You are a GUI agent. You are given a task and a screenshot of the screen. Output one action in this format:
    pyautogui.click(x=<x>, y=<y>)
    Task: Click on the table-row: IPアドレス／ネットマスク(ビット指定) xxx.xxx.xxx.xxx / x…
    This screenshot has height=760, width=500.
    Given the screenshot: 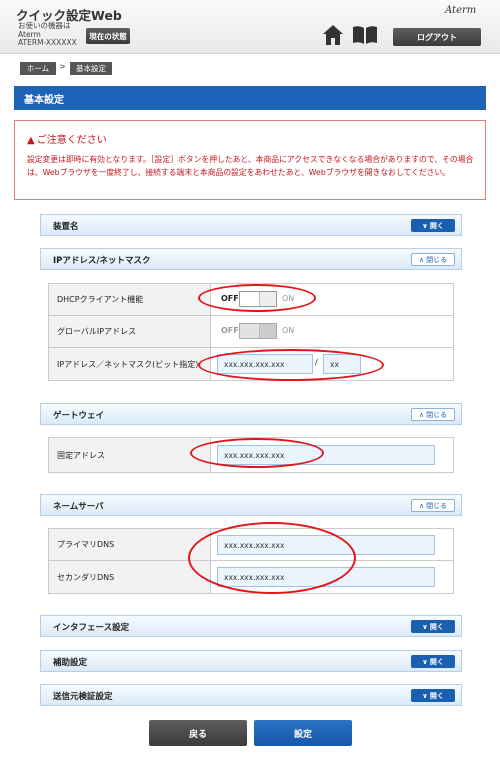 What is the action you would take?
    pyautogui.click(x=251, y=364)
    